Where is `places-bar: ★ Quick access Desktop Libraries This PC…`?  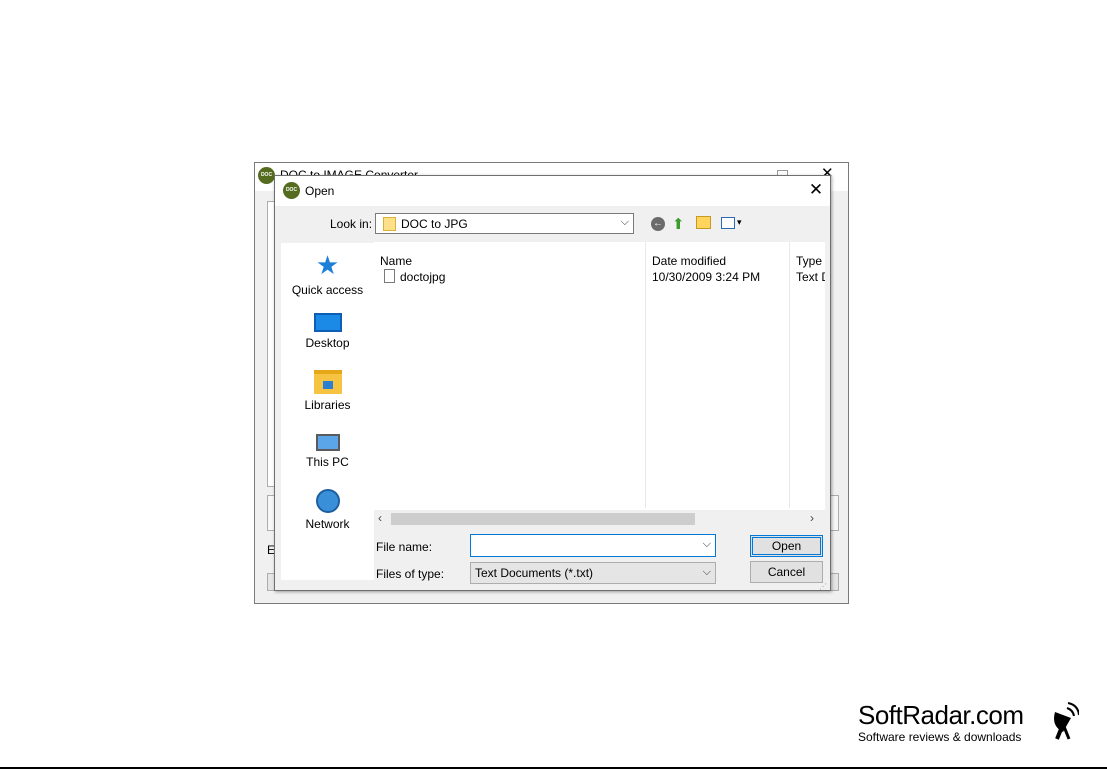 places-bar: ★ Quick access Desktop Libraries This PC… is located at coordinates (327, 411).